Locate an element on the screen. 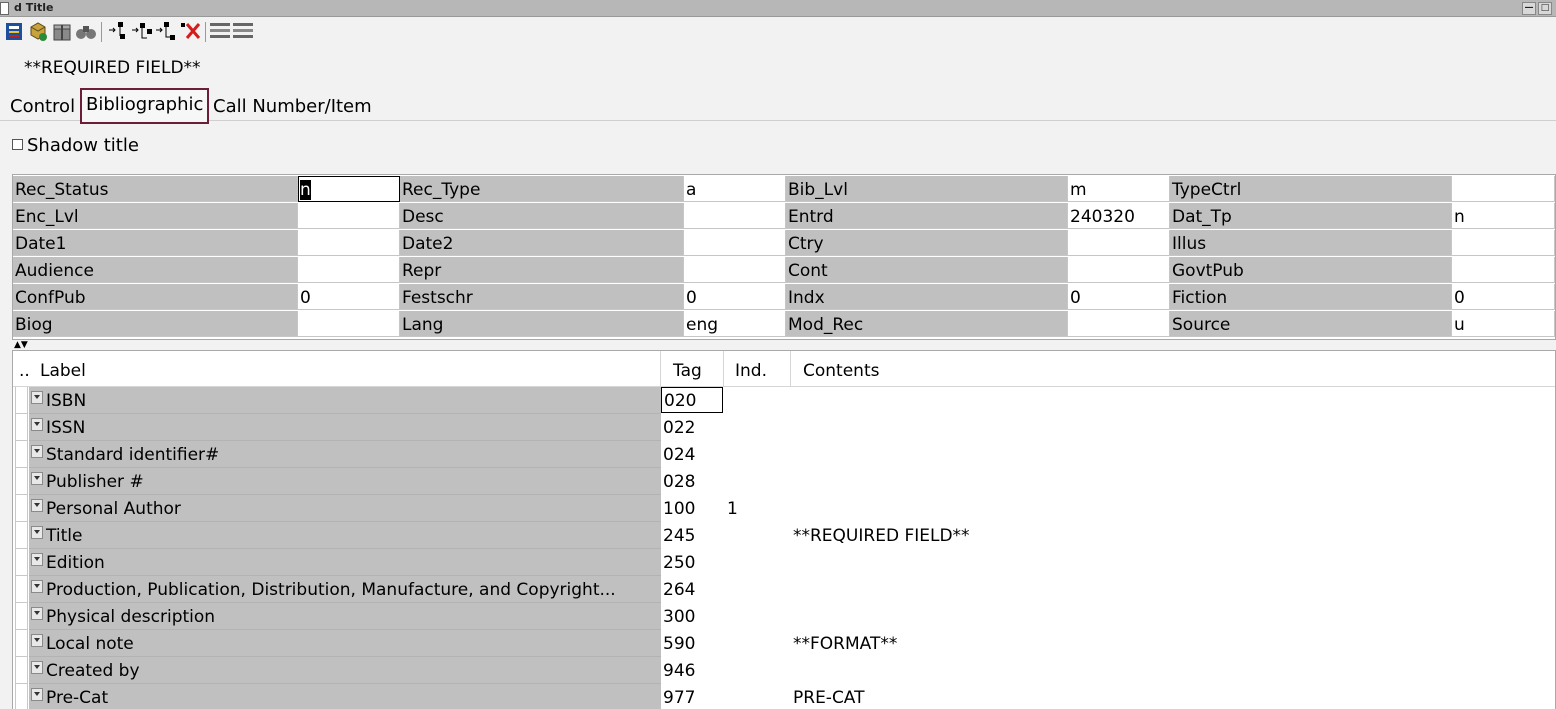  table-row: Created by 946 is located at coordinates (784, 670).